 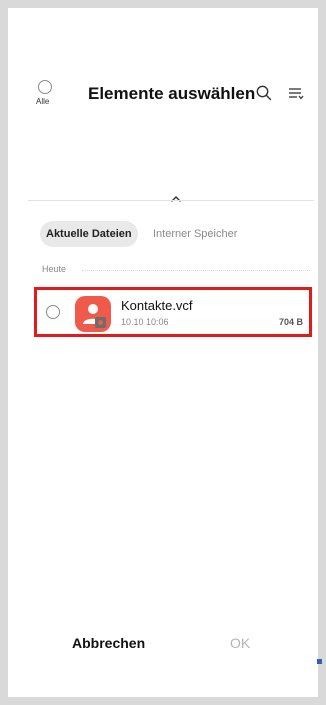 What do you see at coordinates (157, 305) in the screenshot?
I see `file-name: Kontakte.vcf` at bounding box center [157, 305].